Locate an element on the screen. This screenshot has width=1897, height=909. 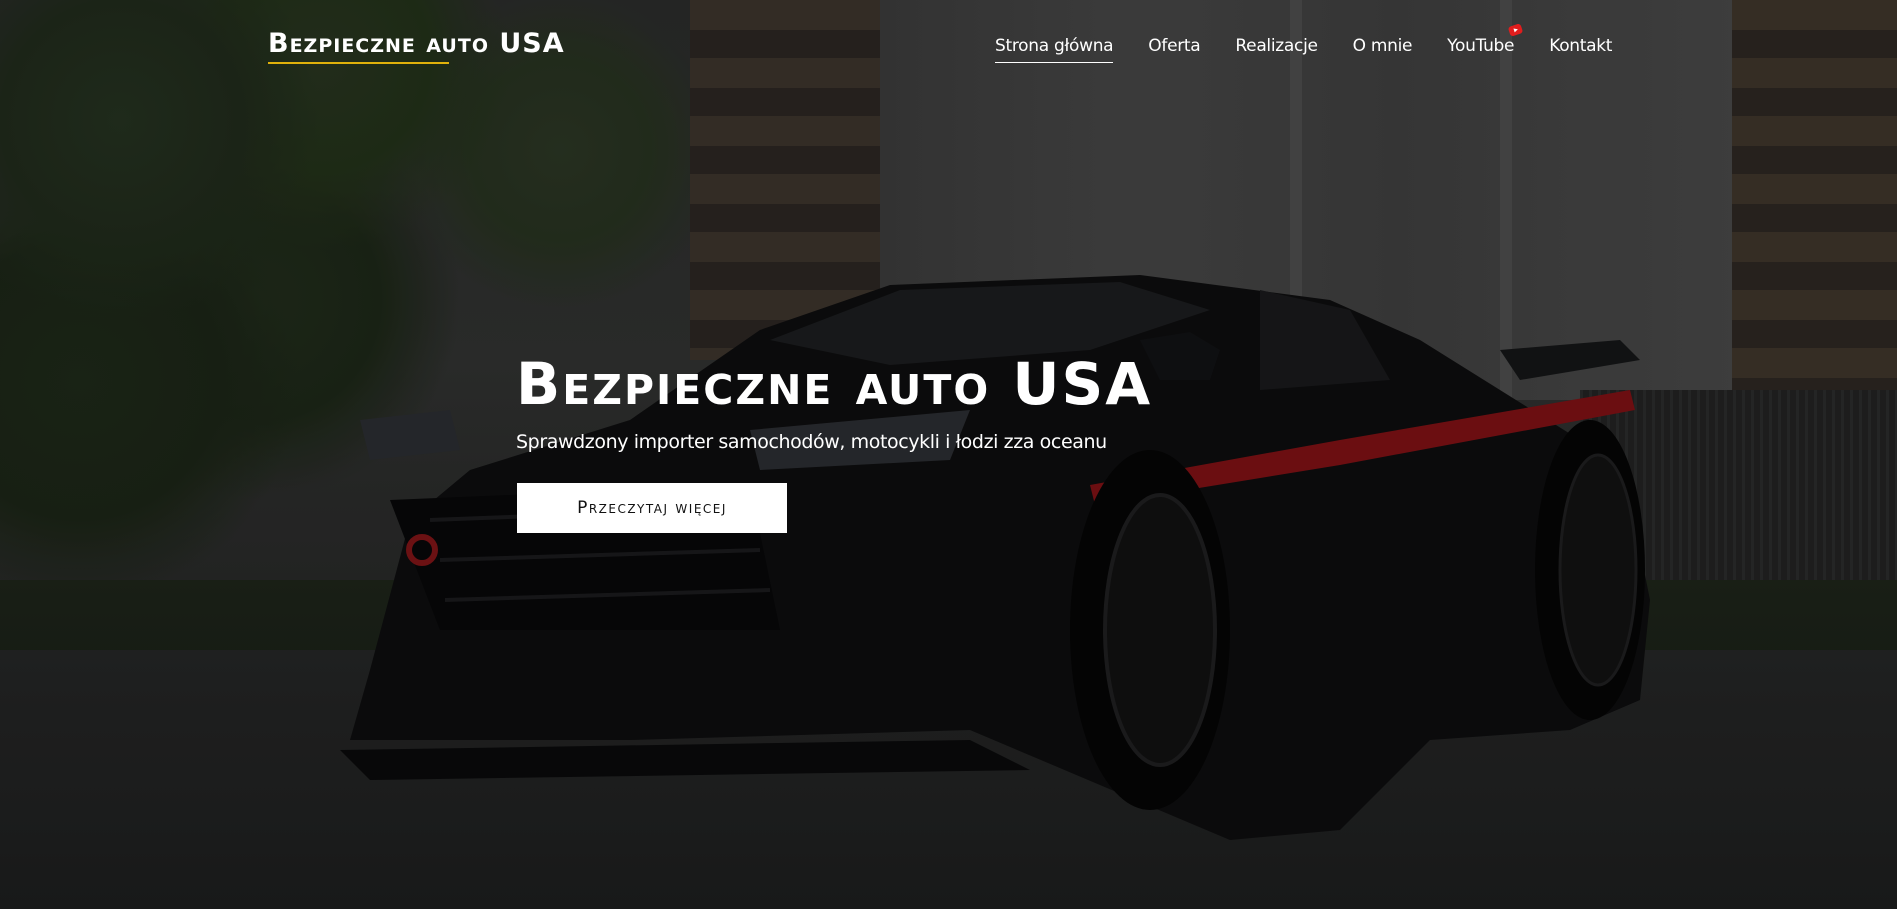
car-headlight is located at coordinates (410, 435).